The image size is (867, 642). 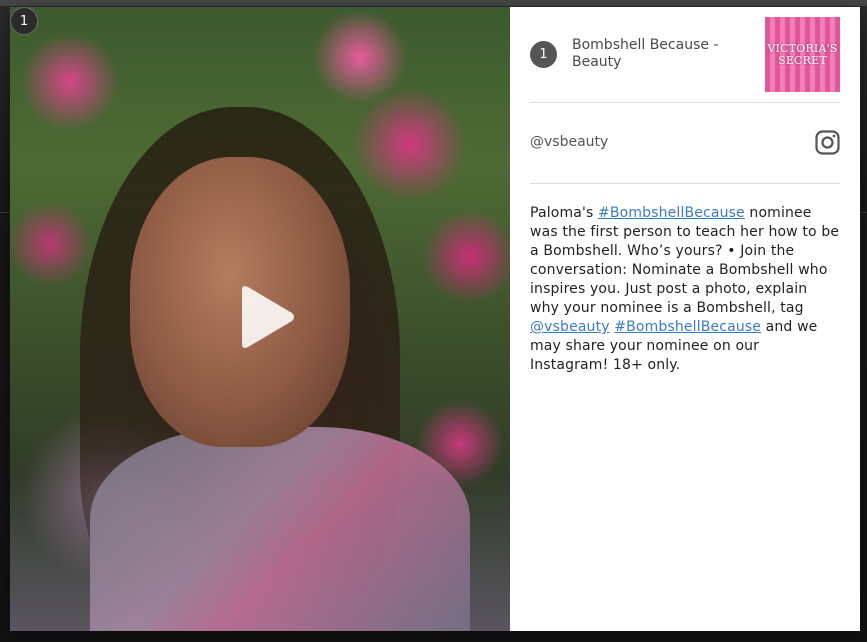 I want to click on caption-text: Paloma's, so click(x=564, y=213).